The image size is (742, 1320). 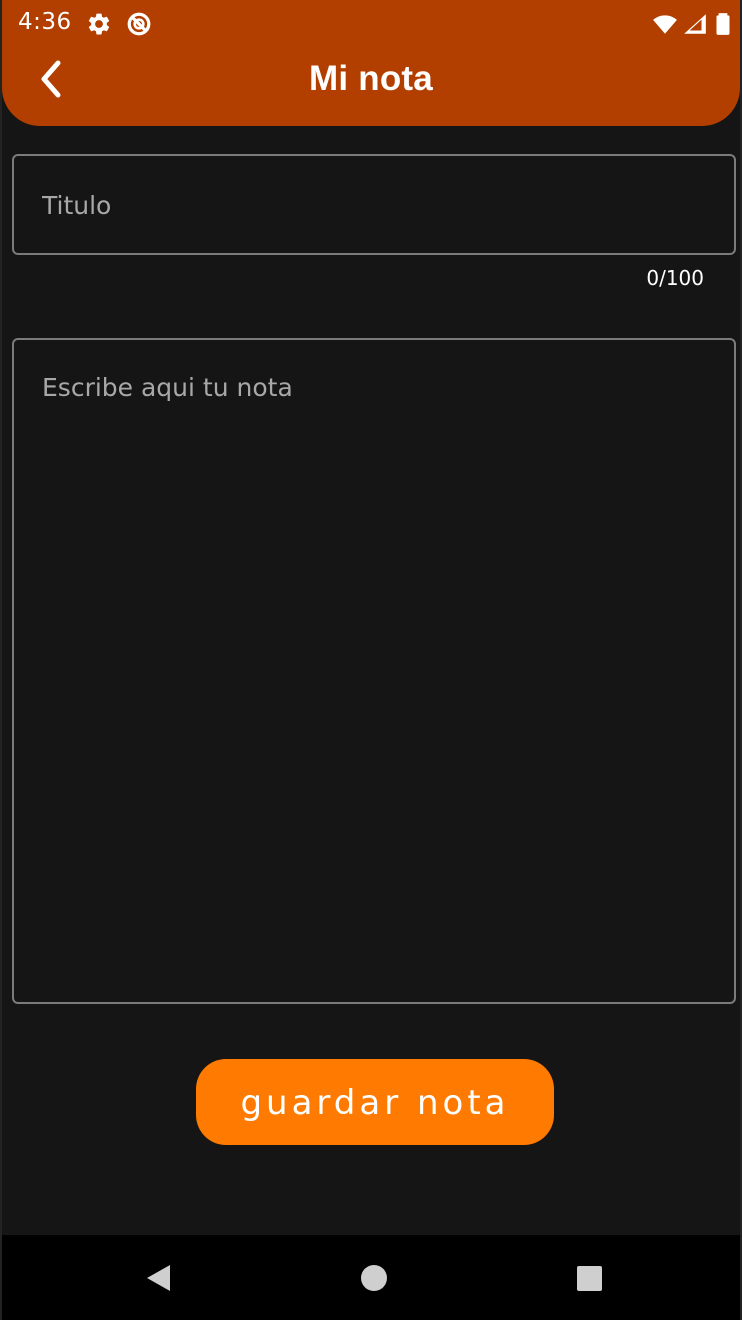 I want to click on title-input, so click(x=372, y=205).